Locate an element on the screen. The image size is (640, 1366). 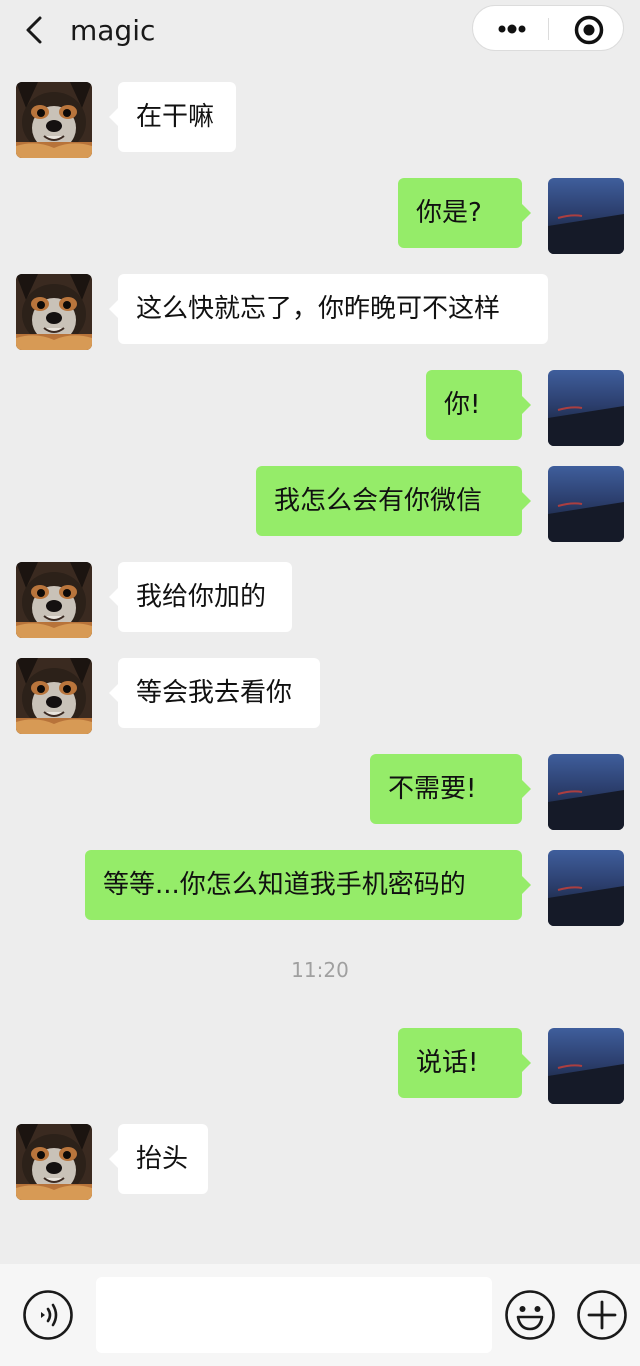
message-bubble: 说话! is located at coordinates (464, 1063).